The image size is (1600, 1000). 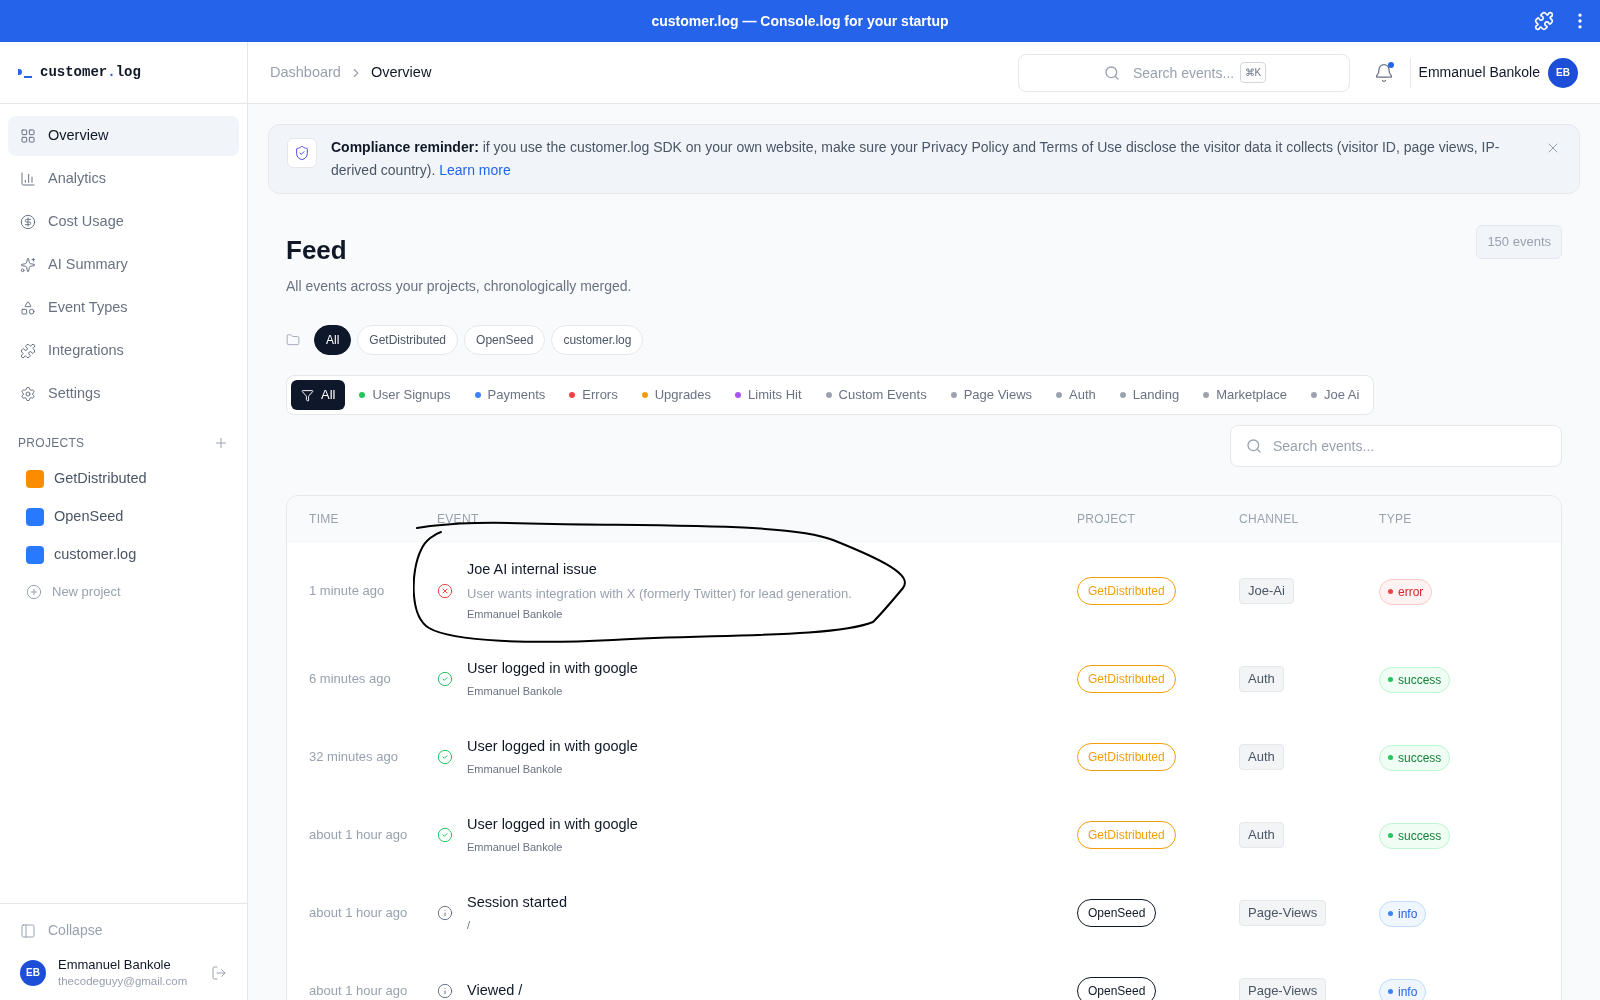 What do you see at coordinates (1479, 72) in the screenshot?
I see `user-name: Emmanuel Bankole` at bounding box center [1479, 72].